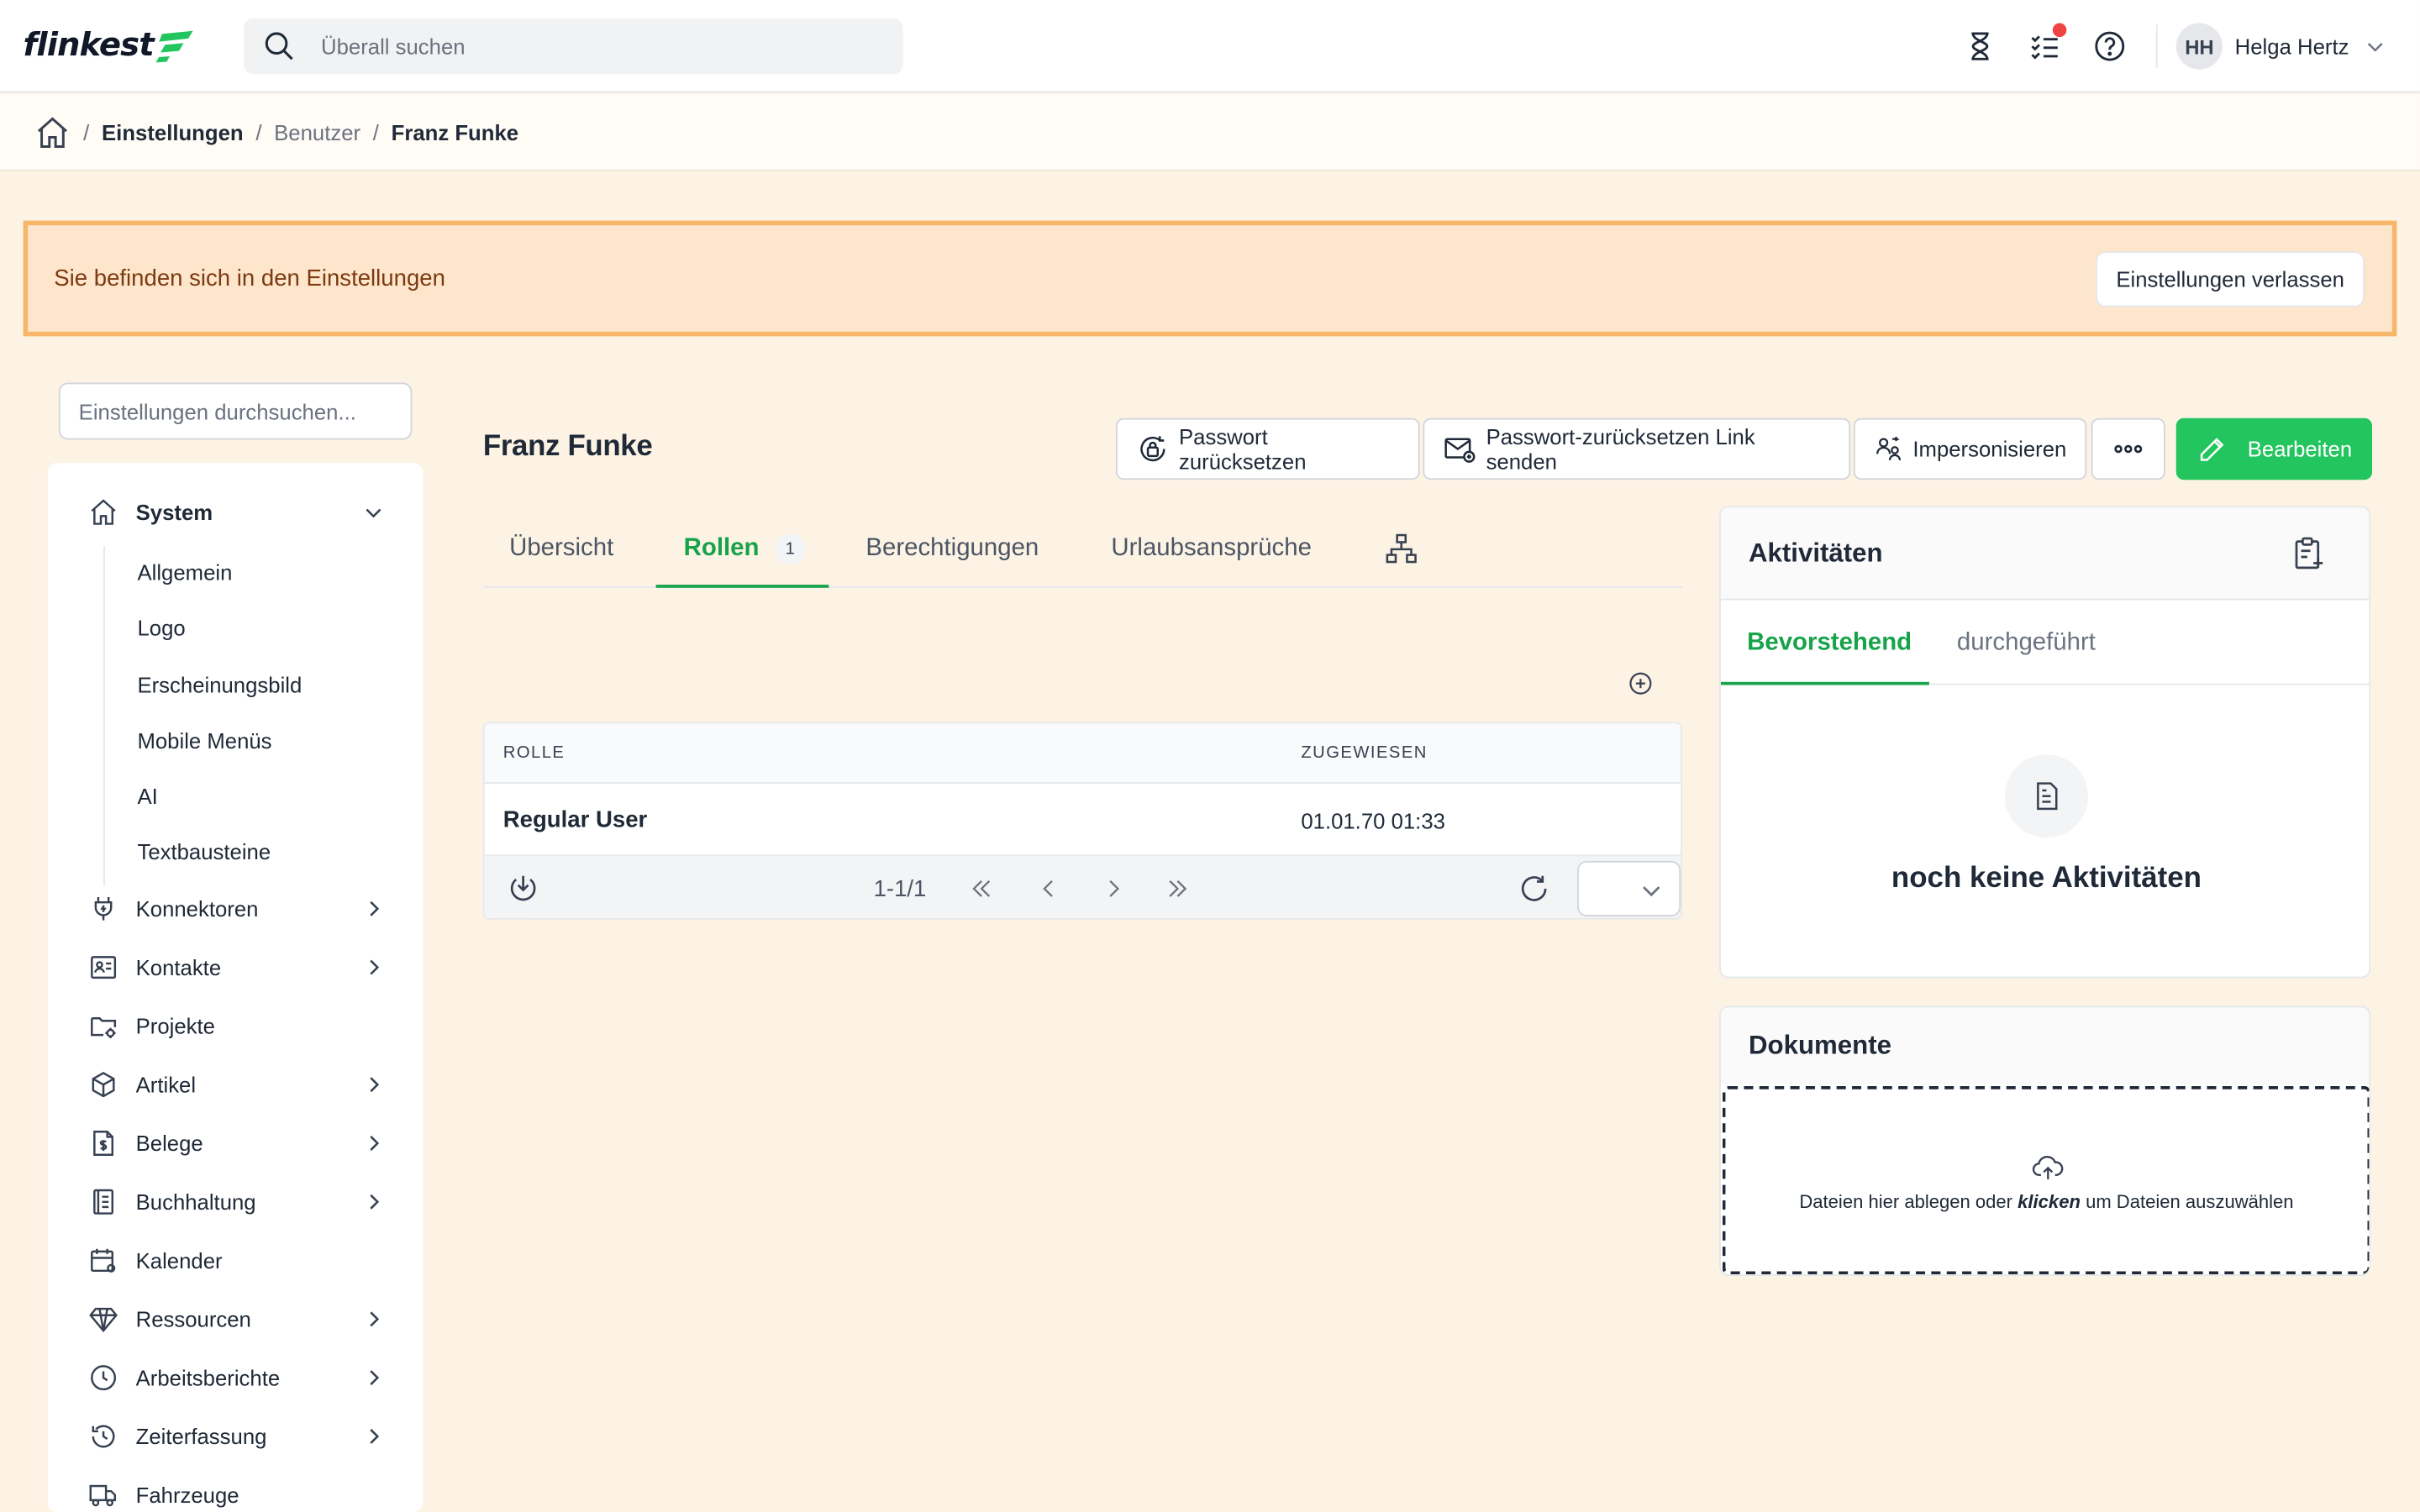  Describe the element at coordinates (197, 908) in the screenshot. I see `sidebar-item-label: Konnektoren` at that location.